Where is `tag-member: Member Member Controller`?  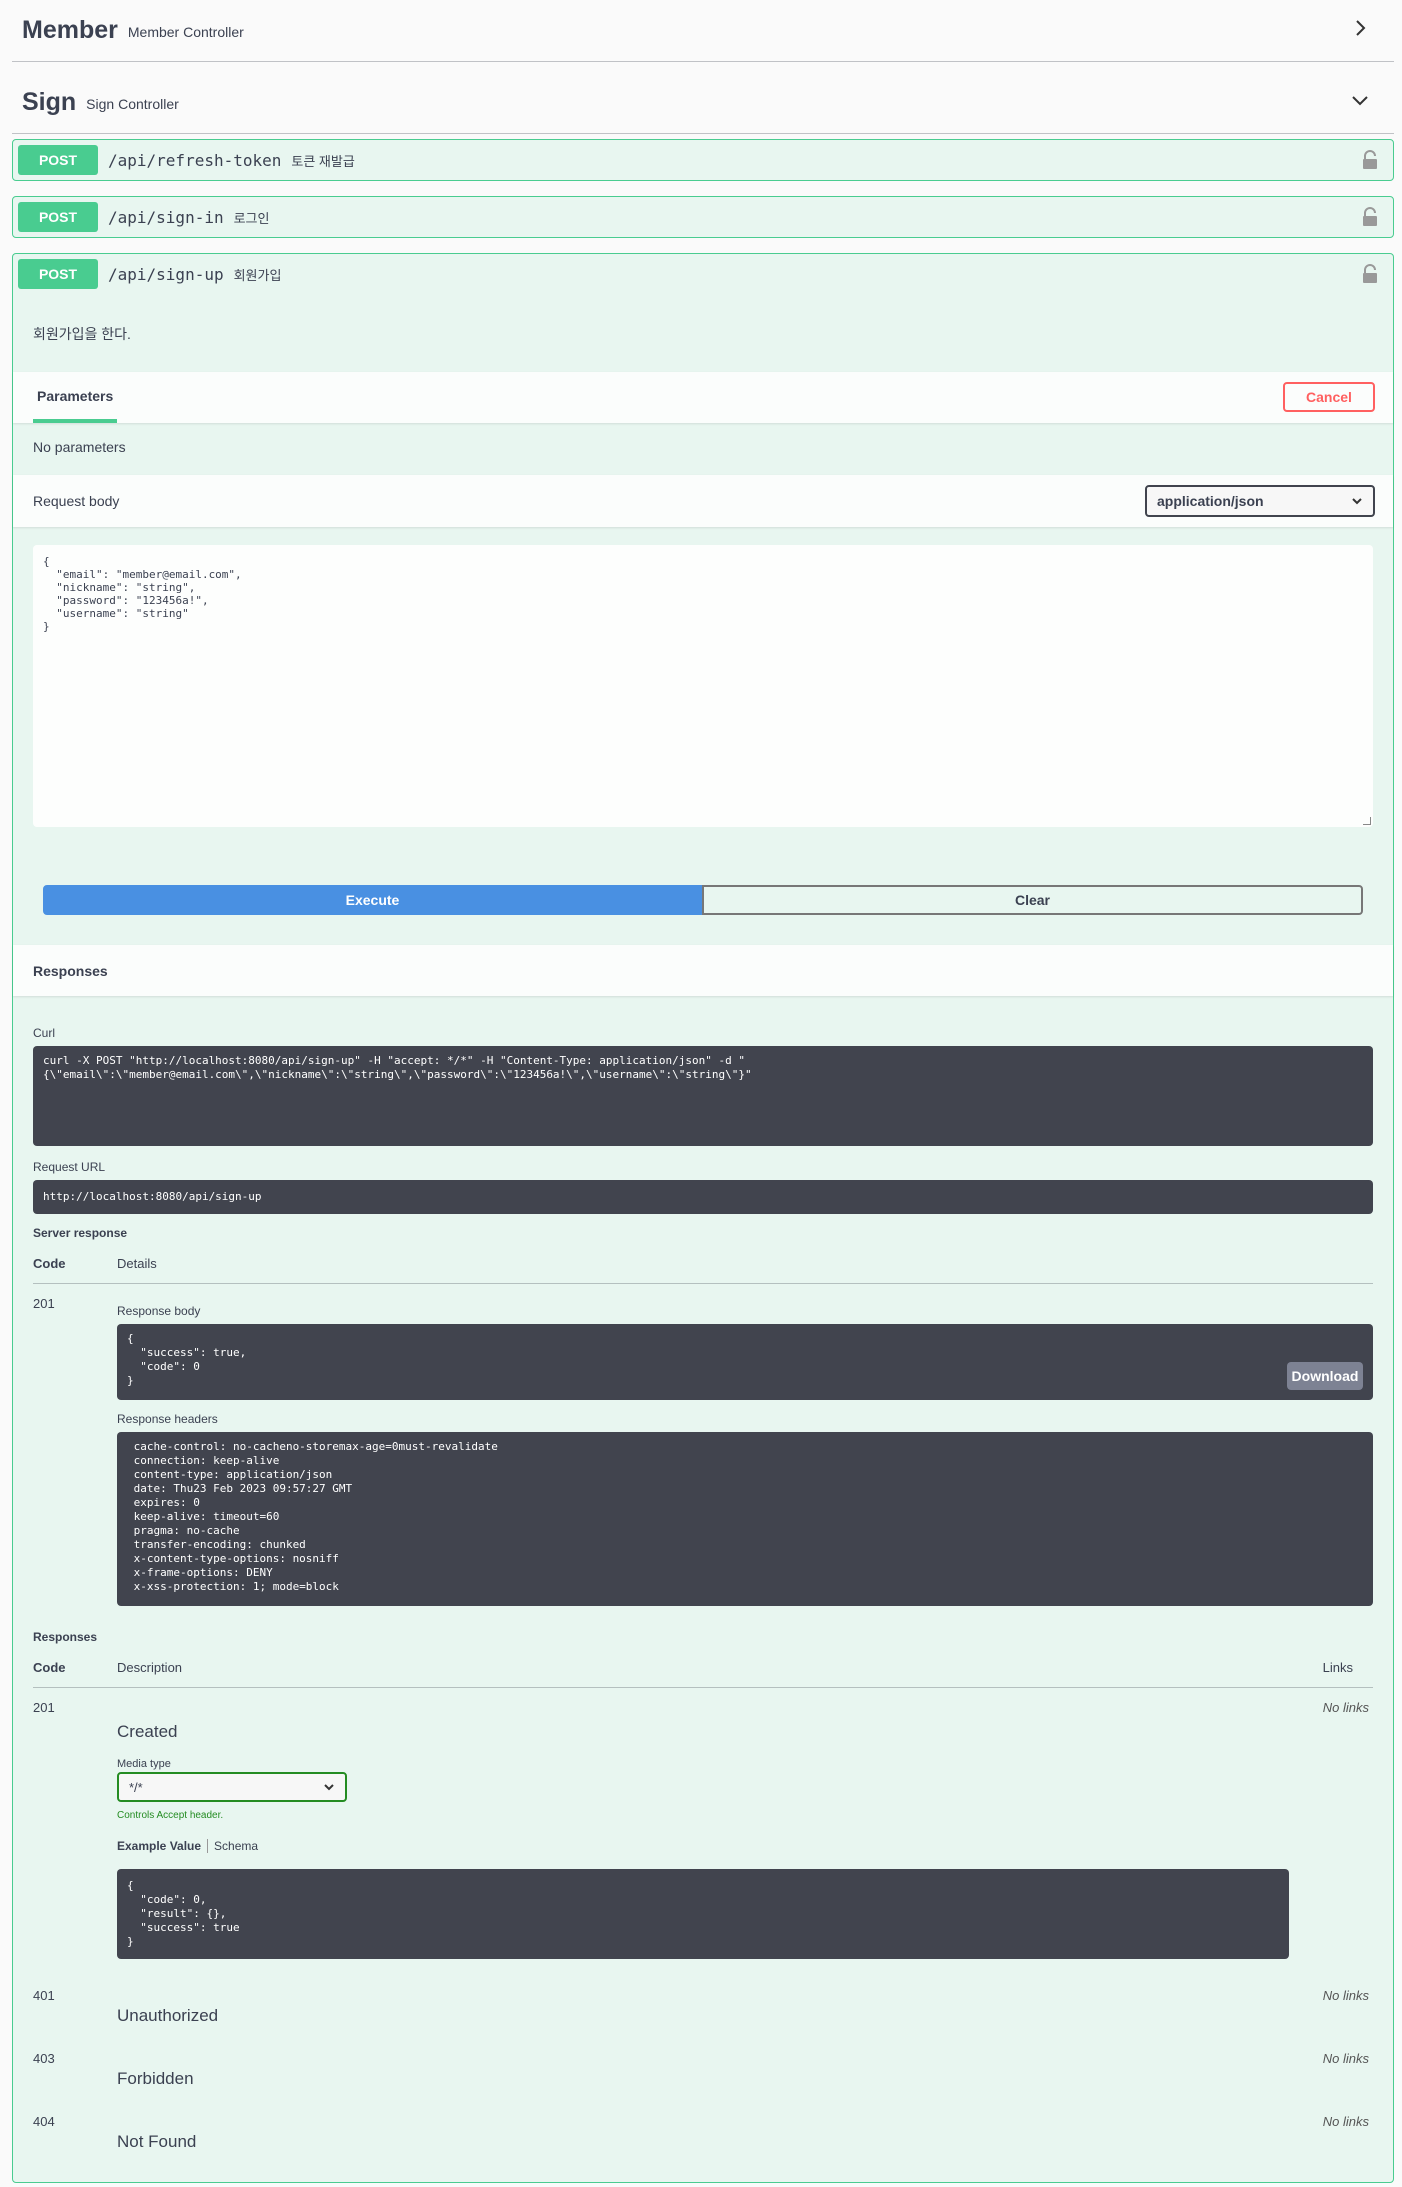 tag-member: Member Member Controller is located at coordinates (703, 31).